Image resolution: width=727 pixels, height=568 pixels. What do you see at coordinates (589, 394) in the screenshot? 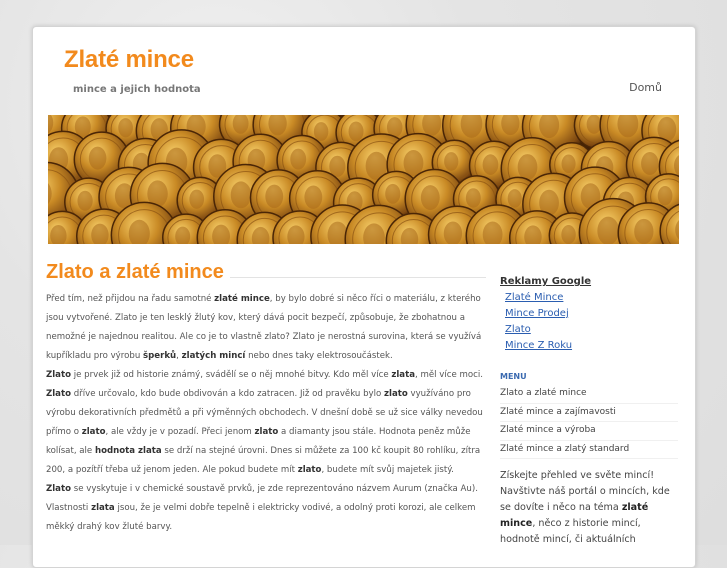
I see `menu-item: Zlato a zlaté mince` at bounding box center [589, 394].